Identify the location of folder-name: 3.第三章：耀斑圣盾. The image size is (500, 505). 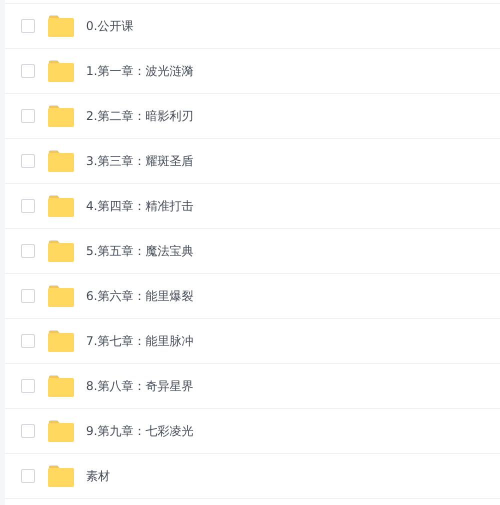
(140, 161).